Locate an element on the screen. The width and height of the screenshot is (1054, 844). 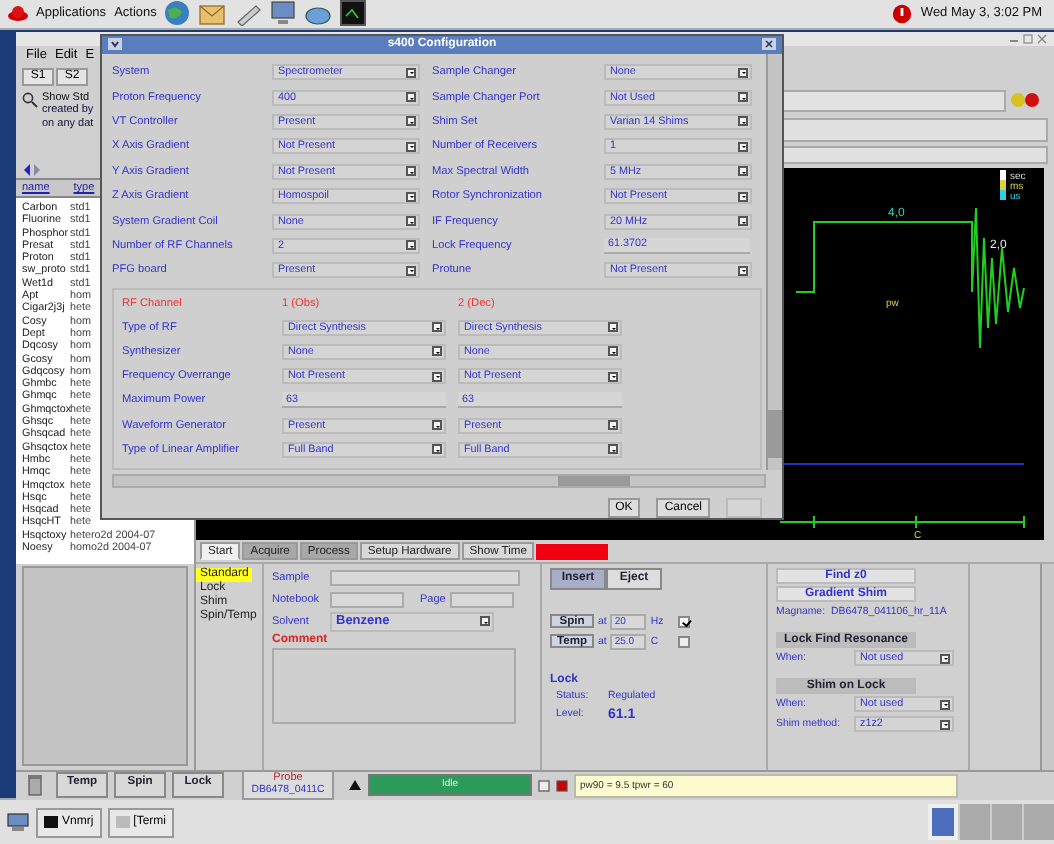
alert-icon is located at coordinates (902, 13).